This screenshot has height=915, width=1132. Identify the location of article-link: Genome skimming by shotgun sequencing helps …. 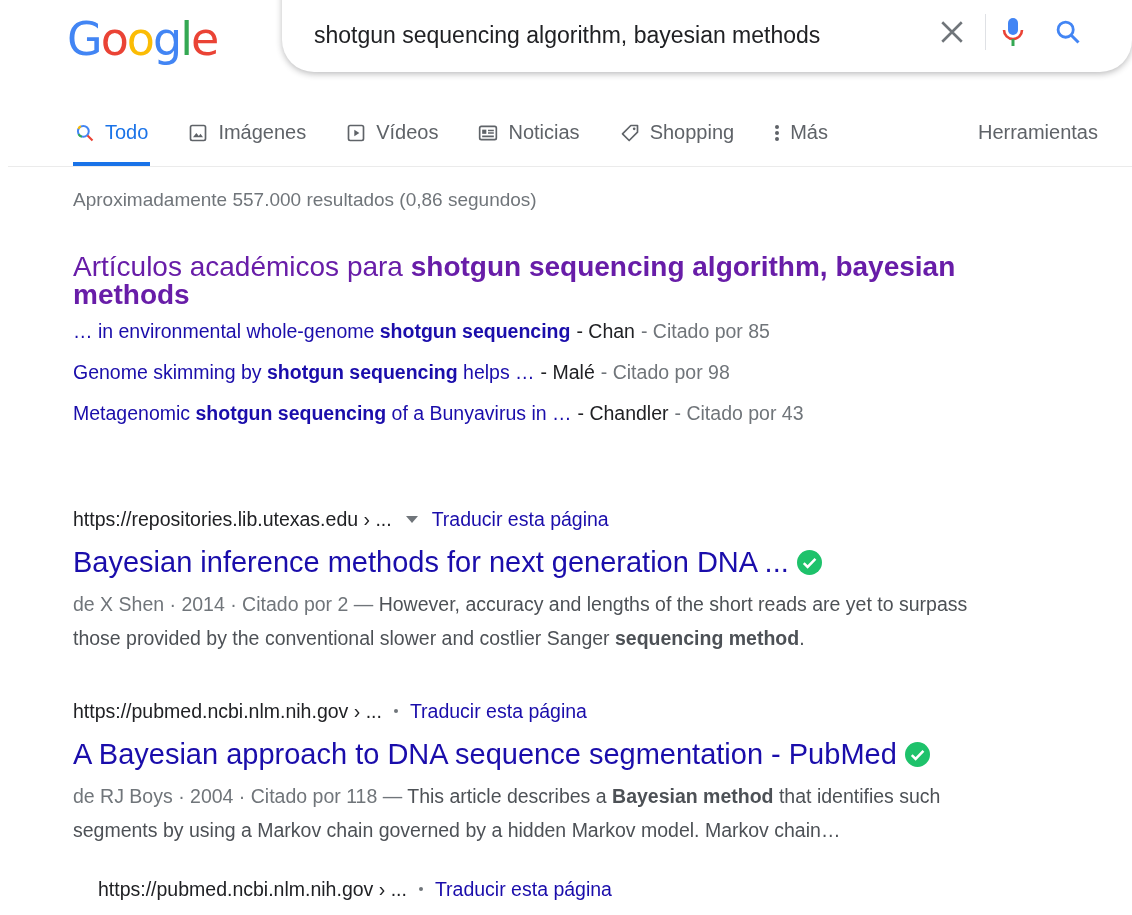
(304, 372).